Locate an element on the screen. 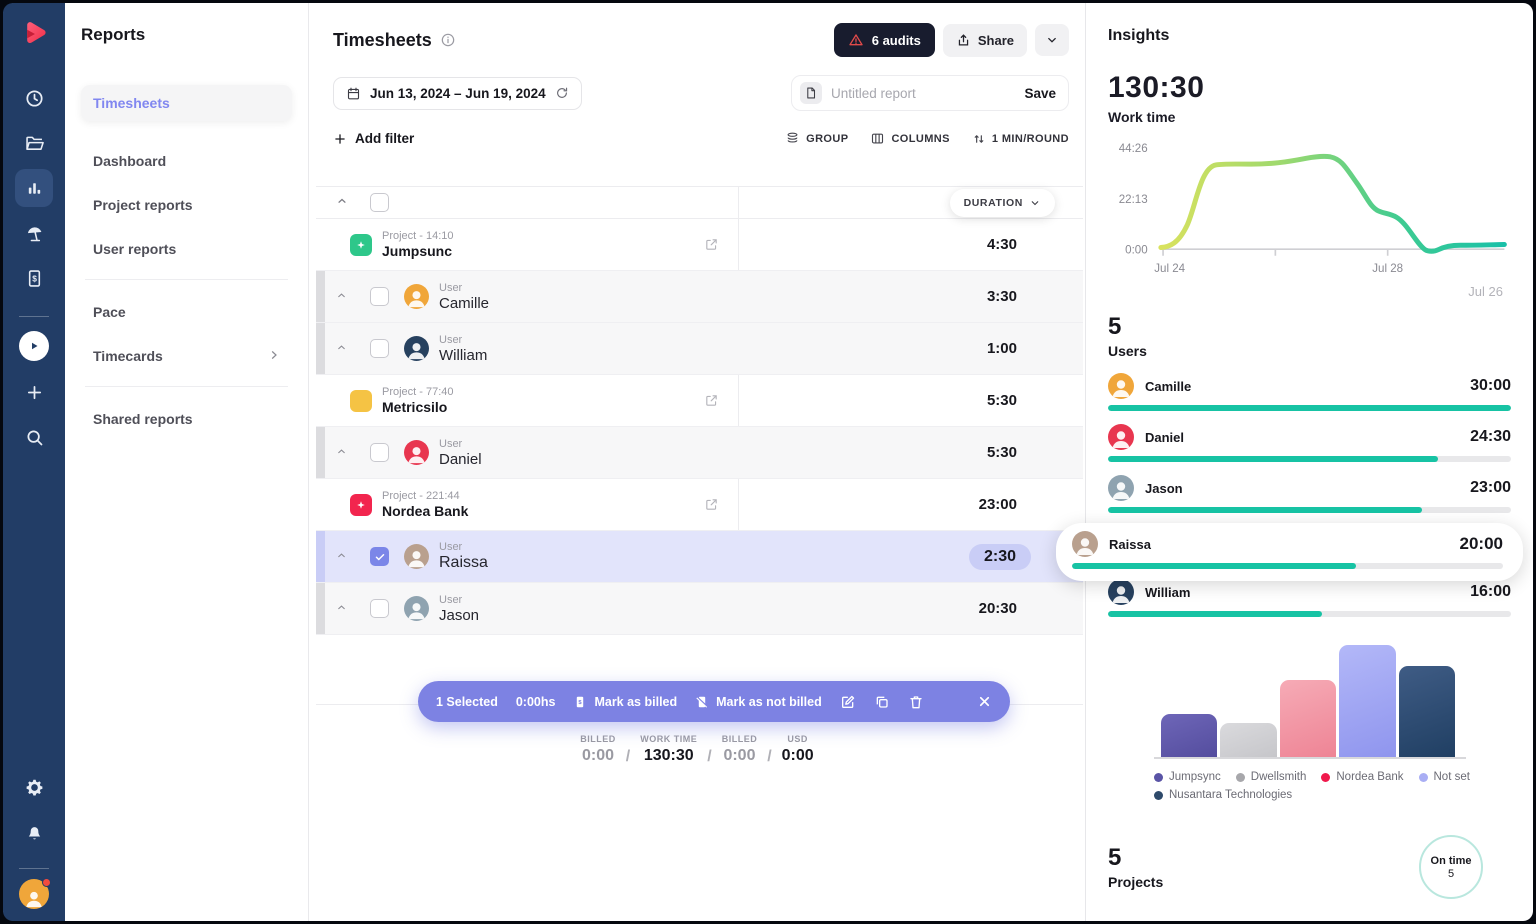 This screenshot has height=924, width=1536. project-color-icon is located at coordinates (361, 504).